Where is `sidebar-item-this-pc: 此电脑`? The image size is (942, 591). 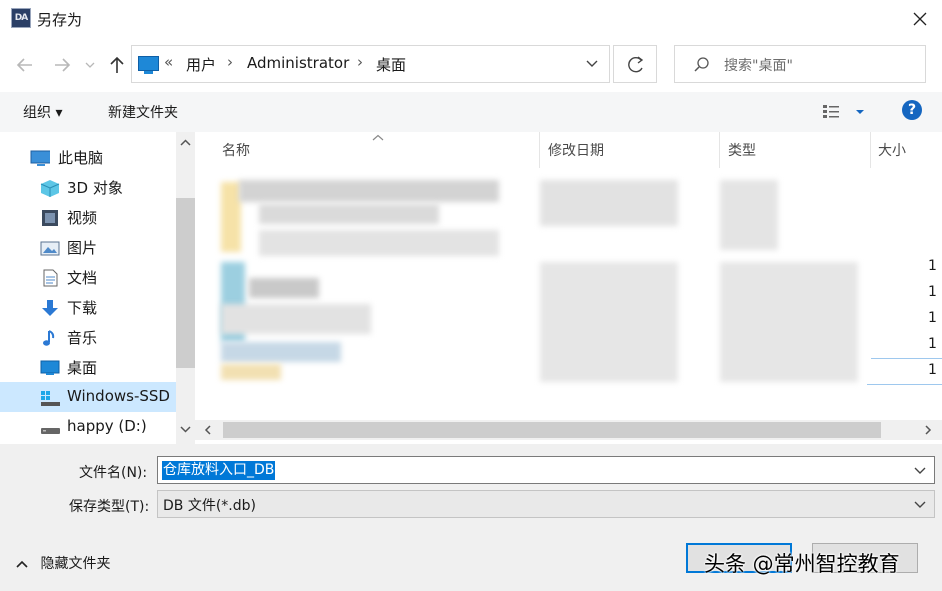
sidebar-item-this-pc: 此电脑 is located at coordinates (88, 157).